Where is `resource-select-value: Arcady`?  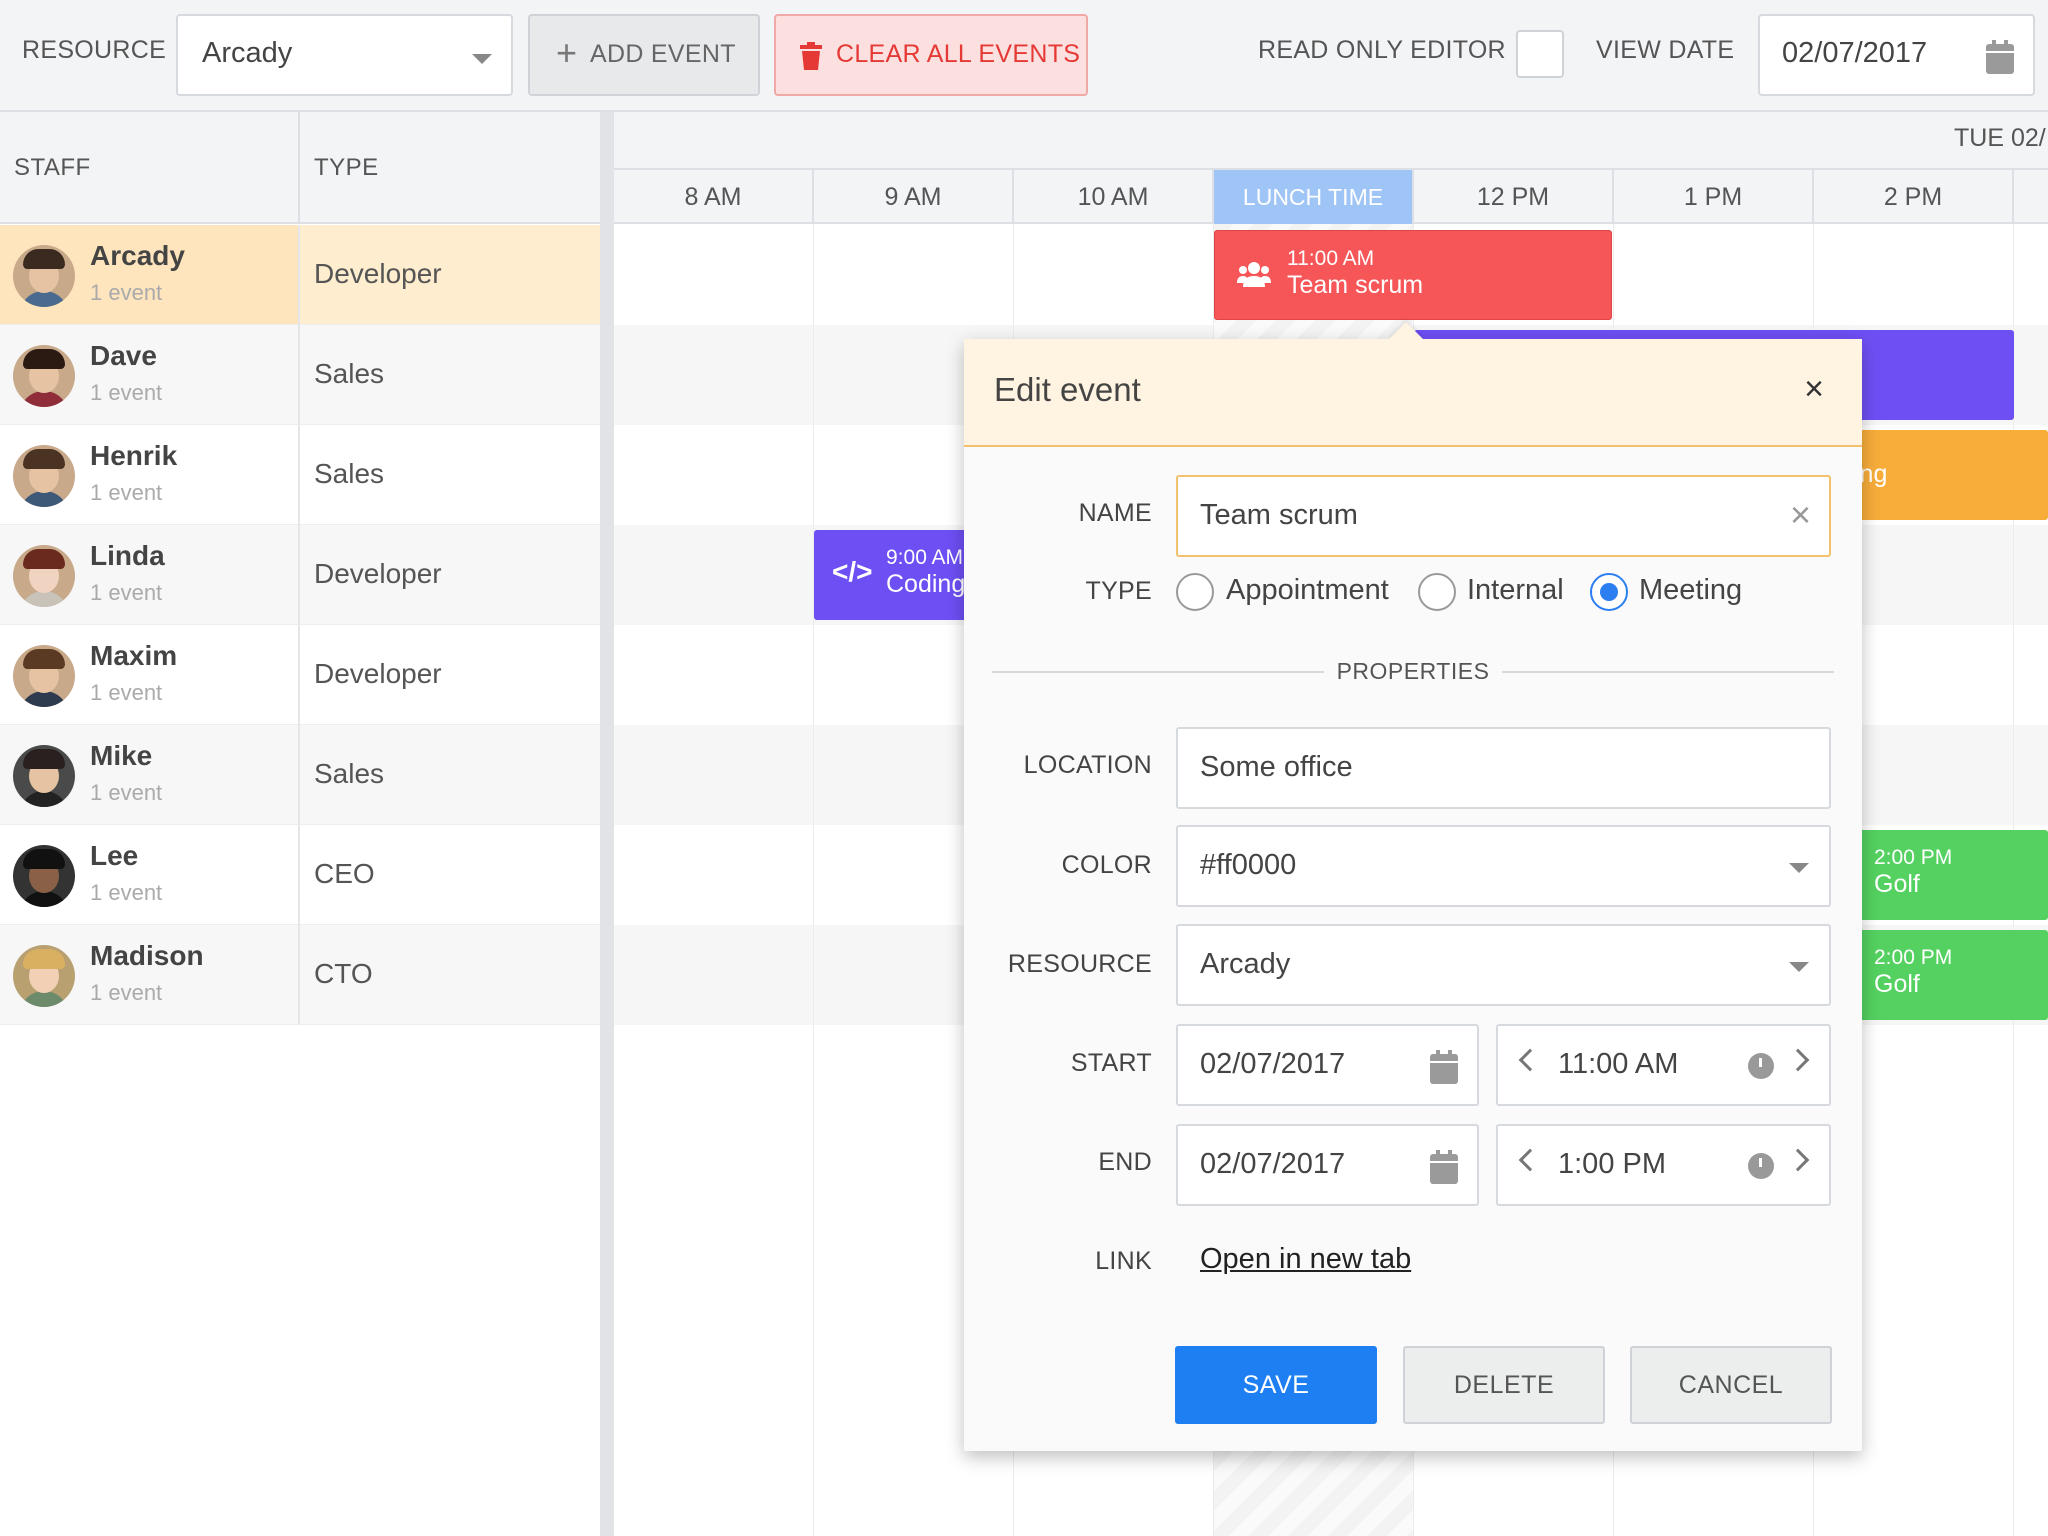 resource-select-value: Arcady is located at coordinates (247, 53).